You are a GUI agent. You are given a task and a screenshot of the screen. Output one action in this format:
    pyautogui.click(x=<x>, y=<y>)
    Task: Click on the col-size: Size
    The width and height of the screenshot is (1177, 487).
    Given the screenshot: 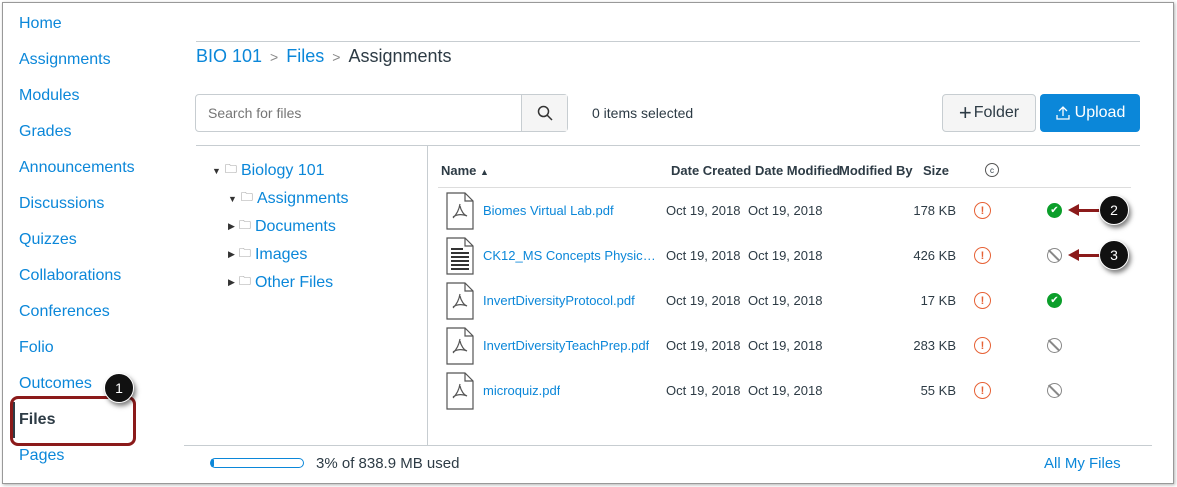 What is the action you would take?
    pyautogui.click(x=936, y=170)
    